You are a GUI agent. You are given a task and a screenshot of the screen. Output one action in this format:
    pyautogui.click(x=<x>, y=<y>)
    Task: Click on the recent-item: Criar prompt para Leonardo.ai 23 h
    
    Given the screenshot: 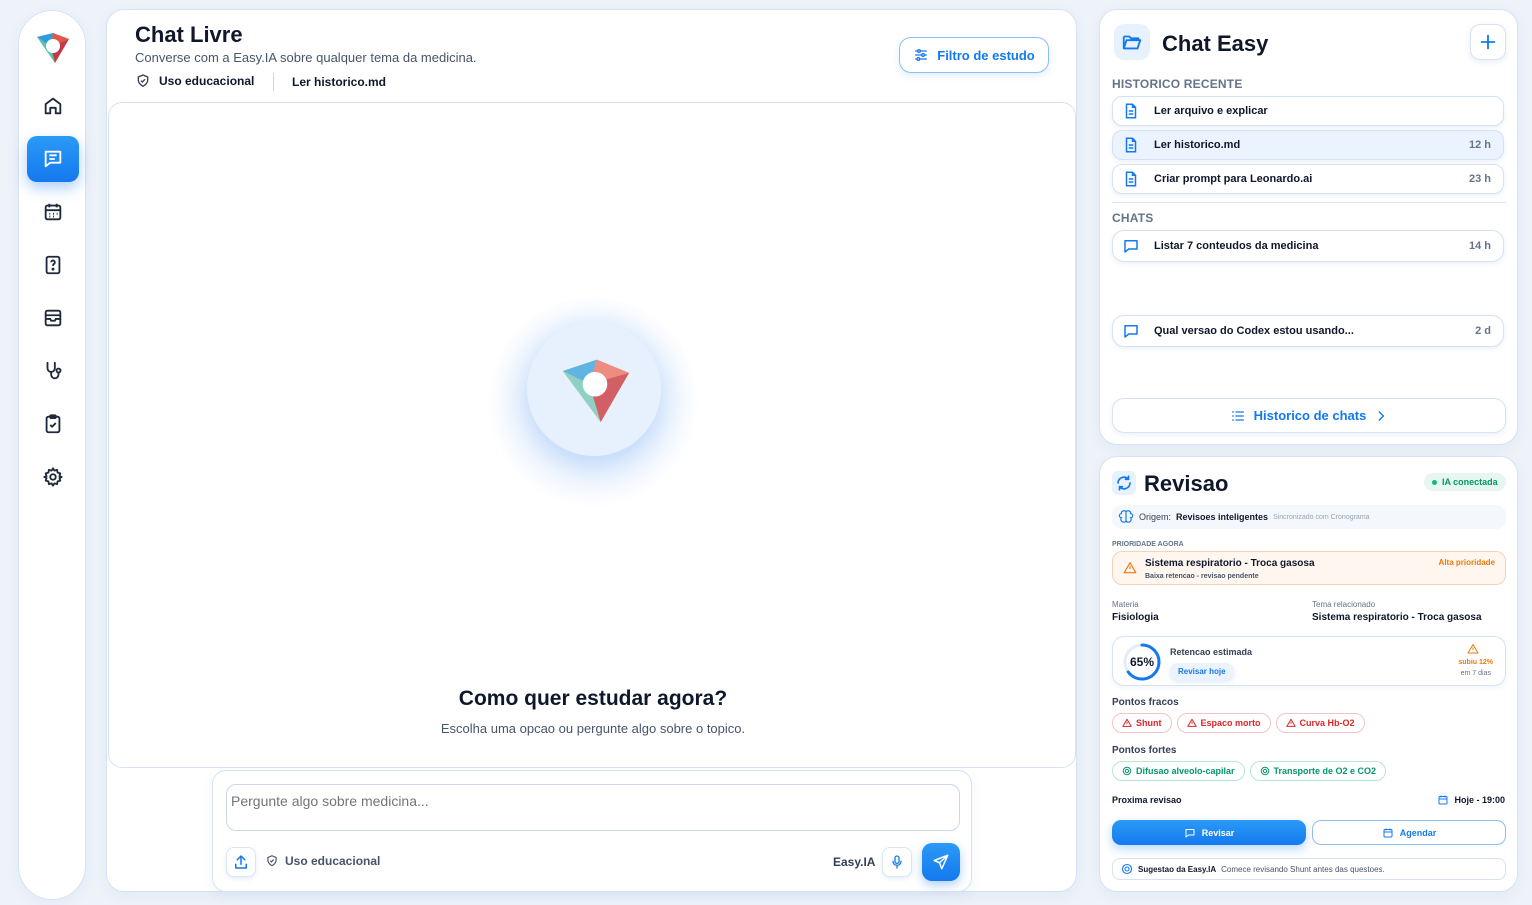 What is the action you would take?
    pyautogui.click(x=1308, y=179)
    